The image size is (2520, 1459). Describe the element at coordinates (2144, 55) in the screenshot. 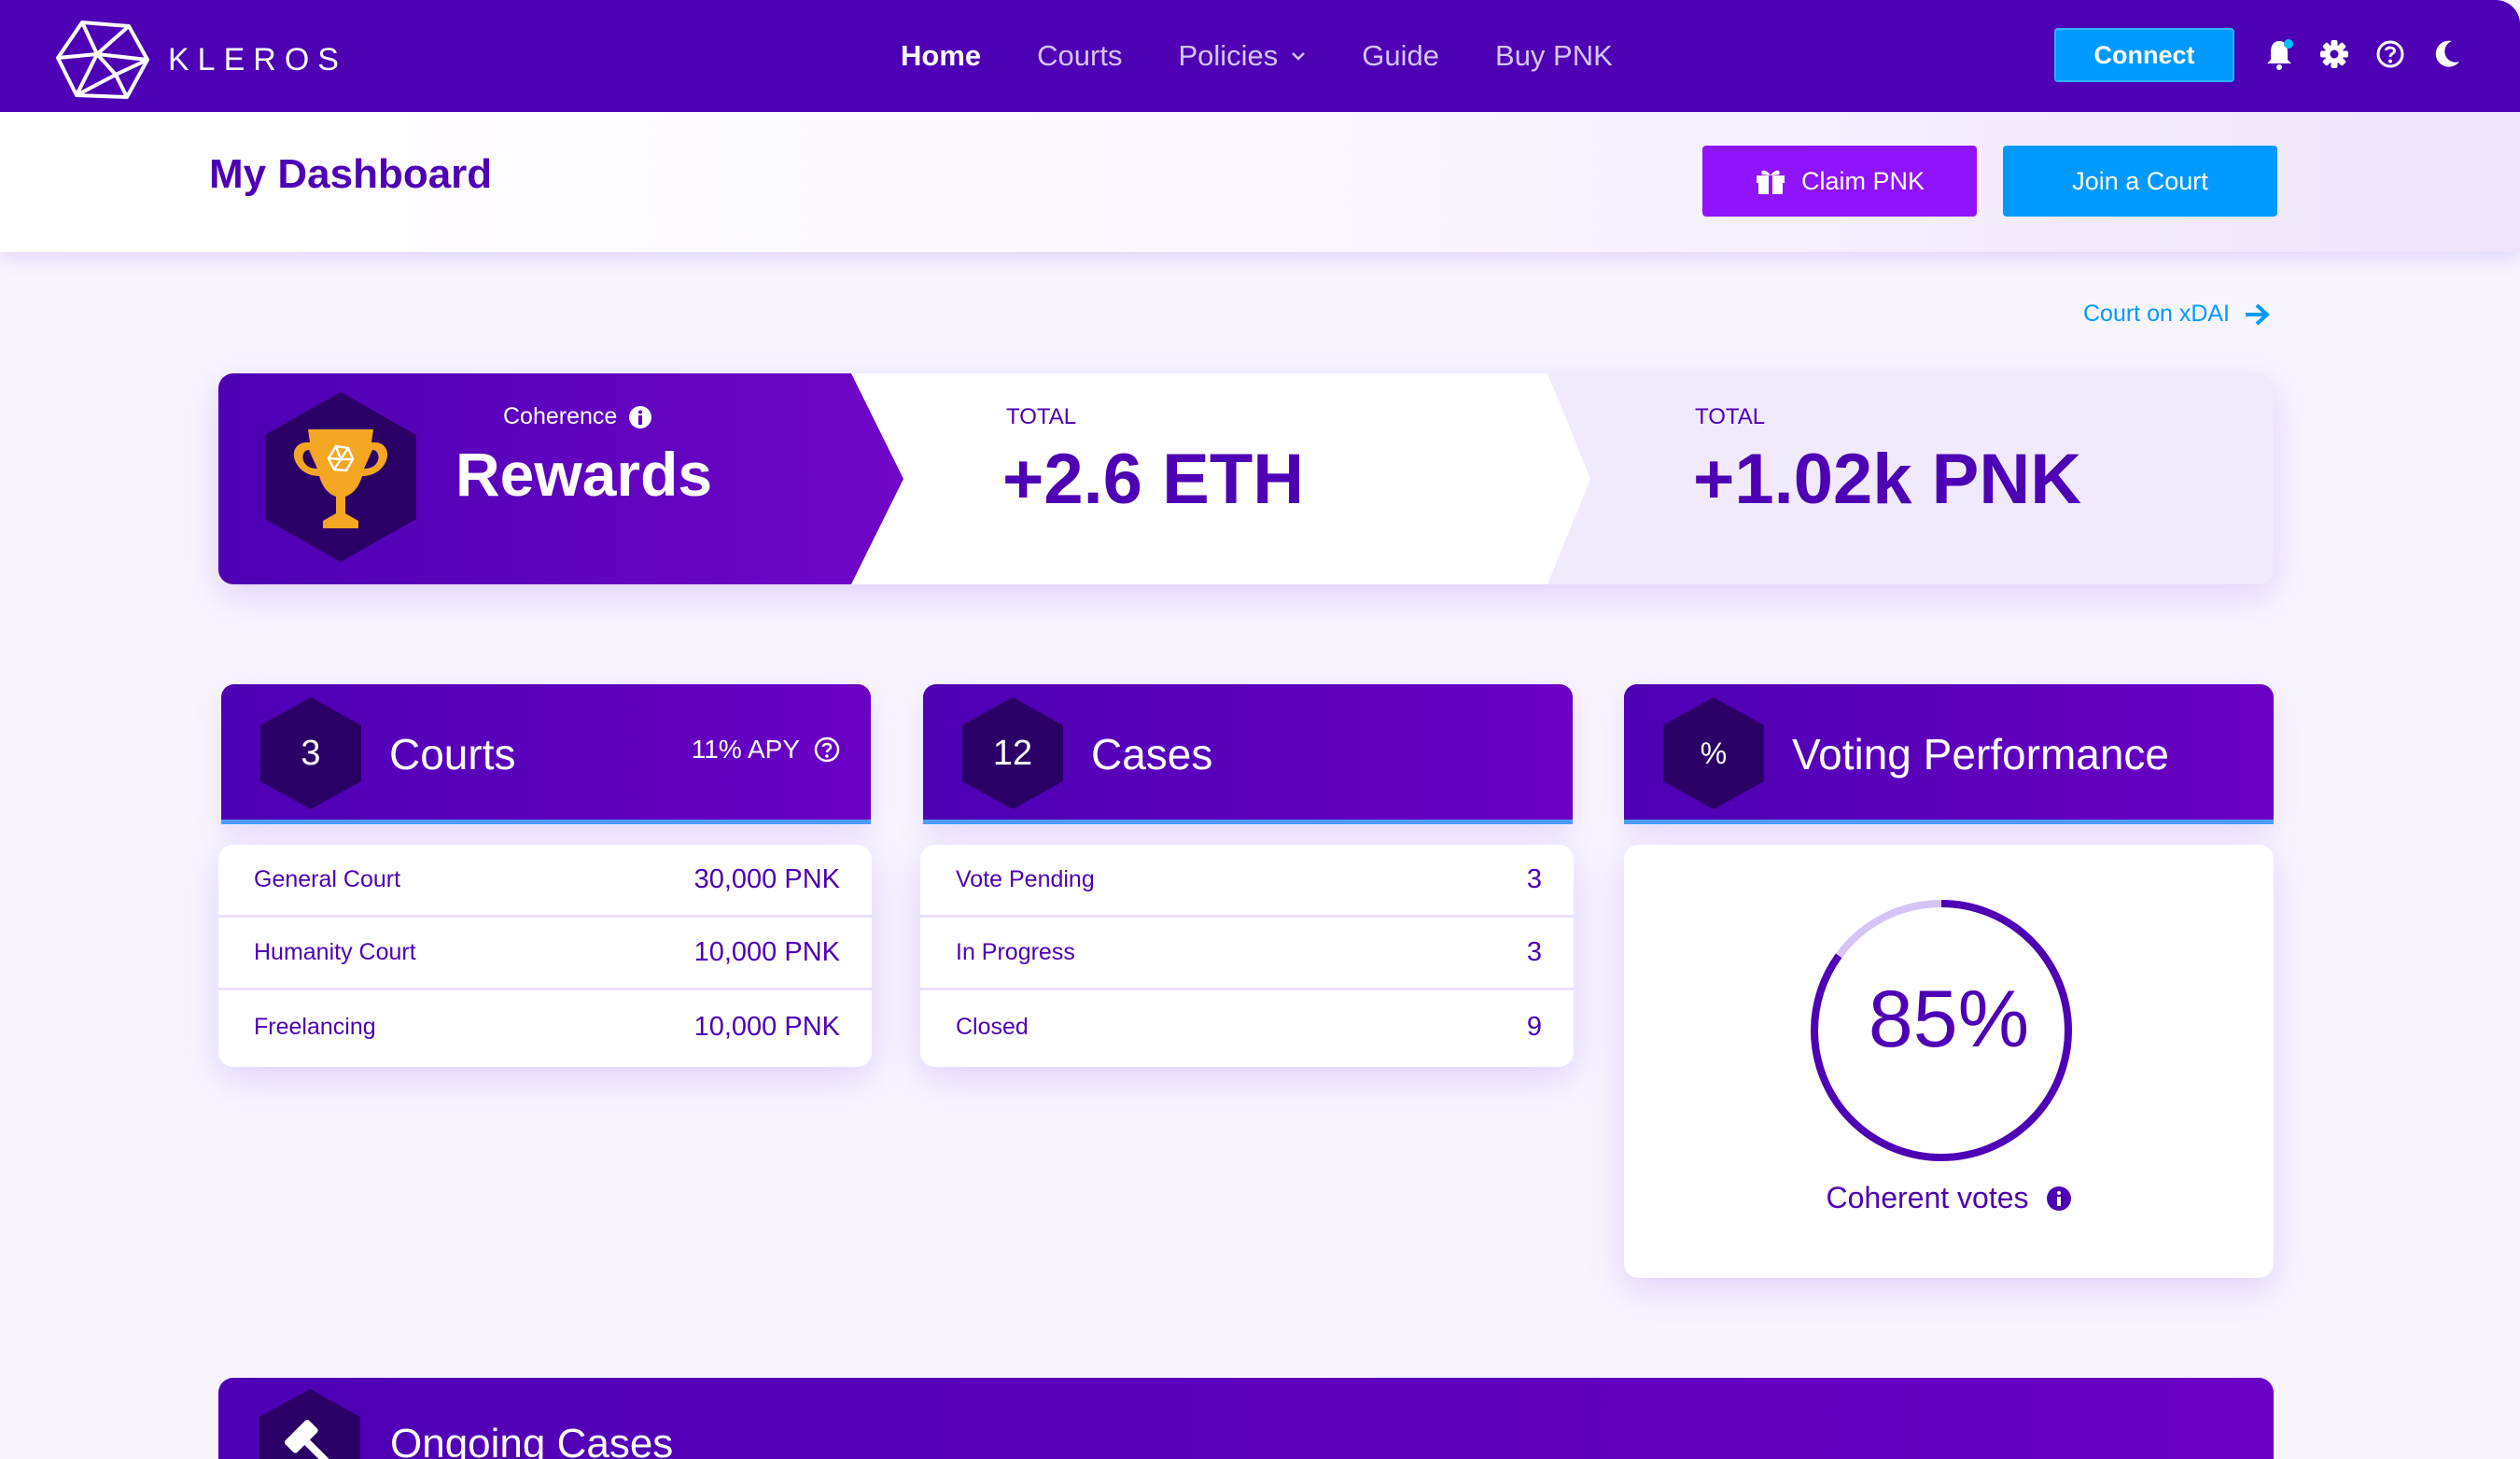

I see `connect-button: Connect` at that location.